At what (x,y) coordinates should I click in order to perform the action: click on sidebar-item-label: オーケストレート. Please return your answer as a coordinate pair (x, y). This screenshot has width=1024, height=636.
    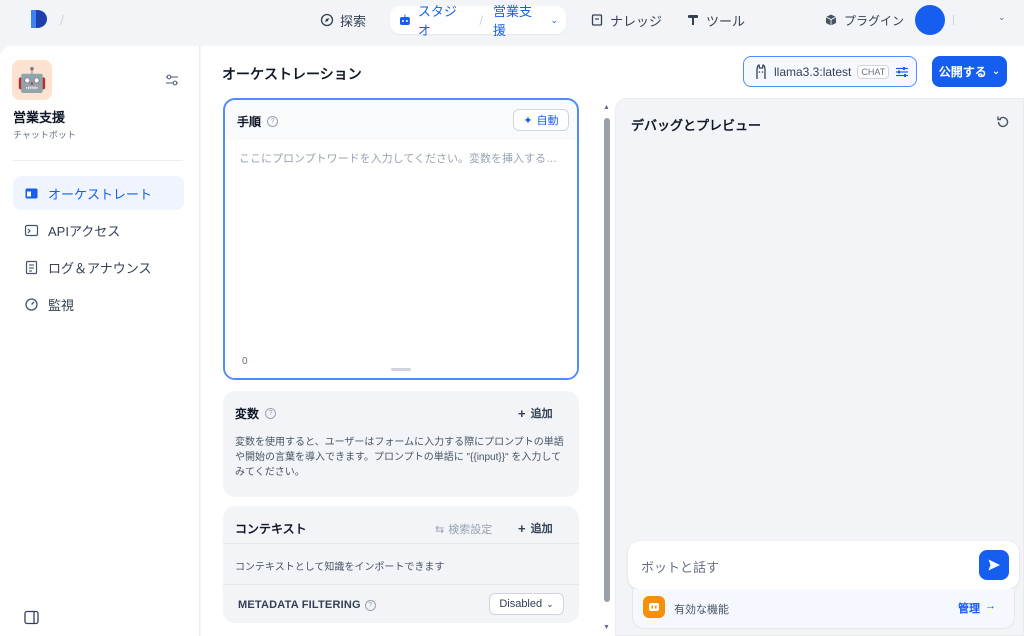
    Looking at the image, I should click on (100, 194).